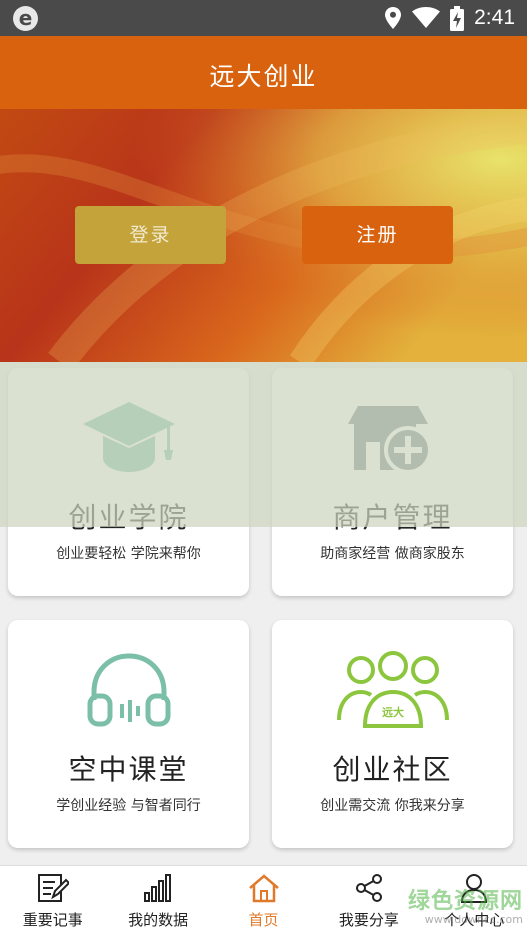  Describe the element at coordinates (263, 920) in the screenshot. I see `tab-label: 首页` at that location.